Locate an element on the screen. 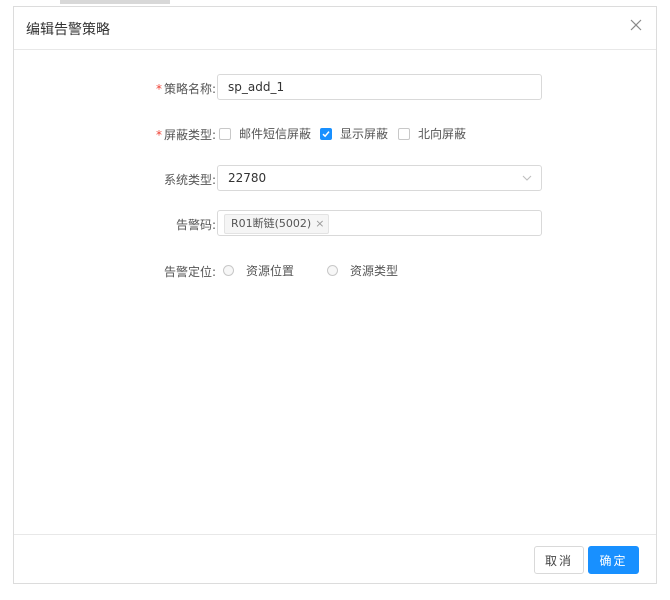 The height and width of the screenshot is (600, 670). northbound-label: 北向屏蔽 is located at coordinates (442, 134).